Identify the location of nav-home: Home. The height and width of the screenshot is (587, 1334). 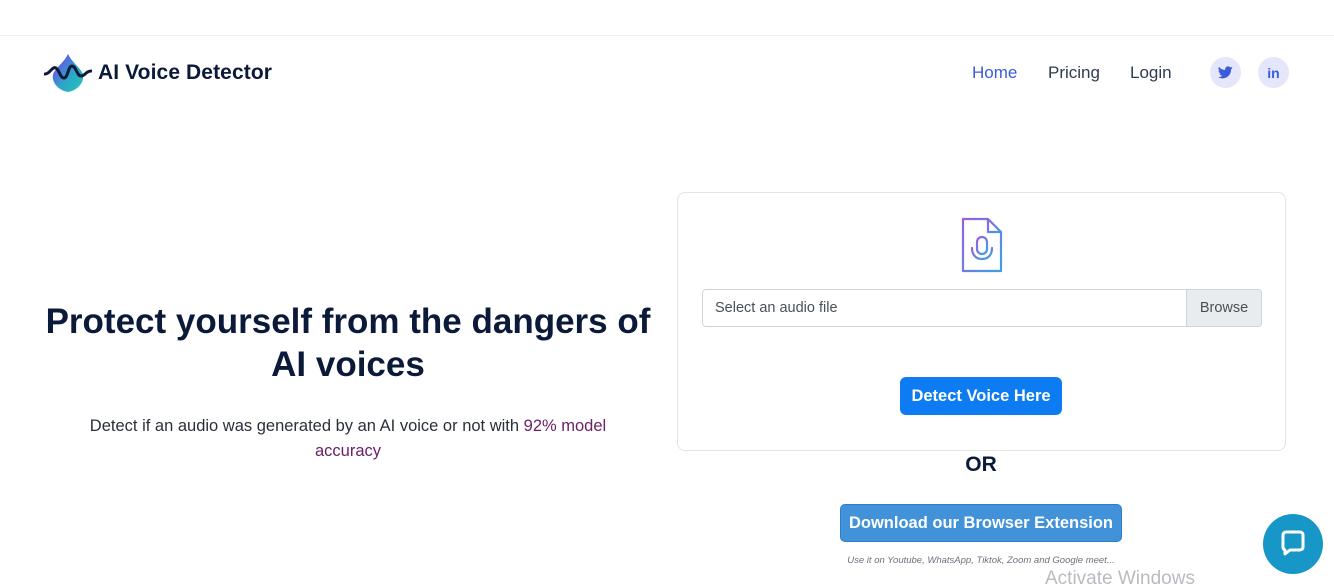
(994, 73).